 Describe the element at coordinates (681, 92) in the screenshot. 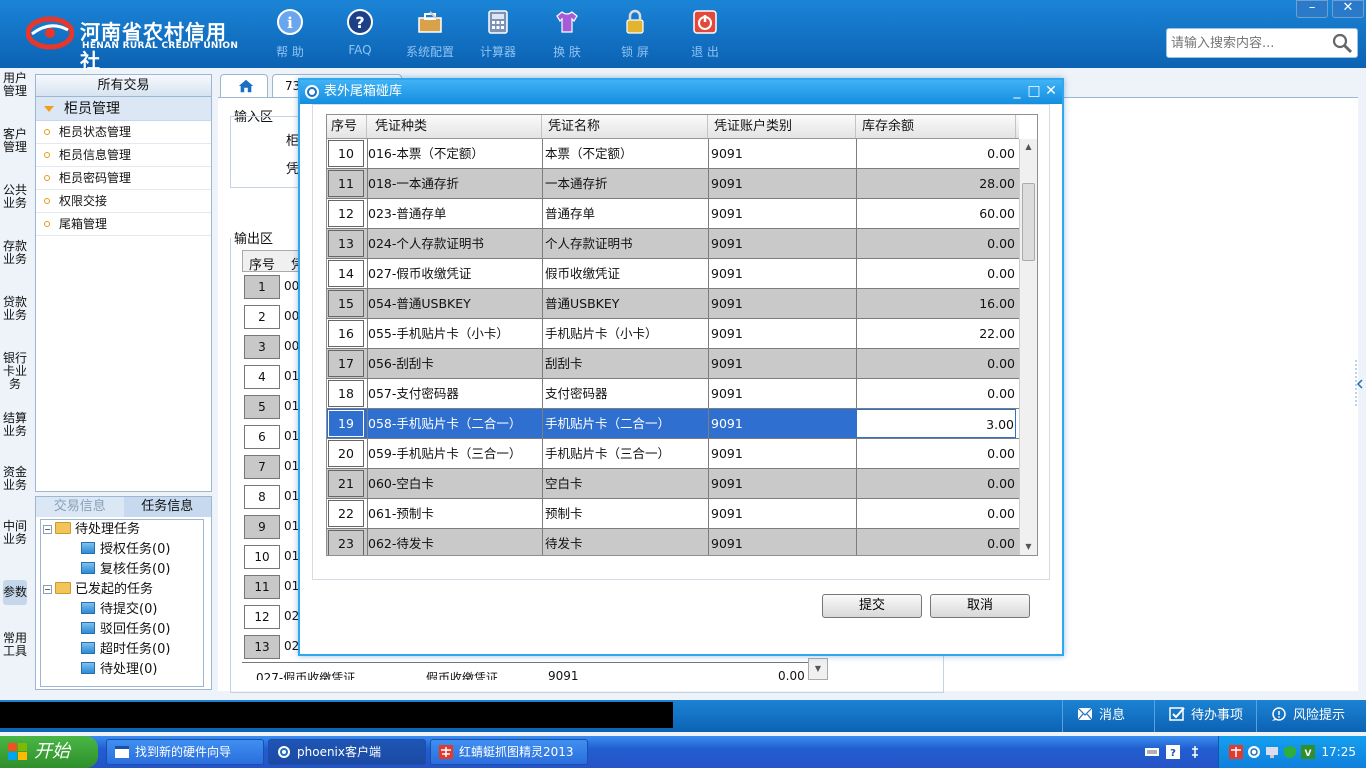

I see `dialog-titlebar: 表外尾箱碰库 _ □ ✕` at that location.